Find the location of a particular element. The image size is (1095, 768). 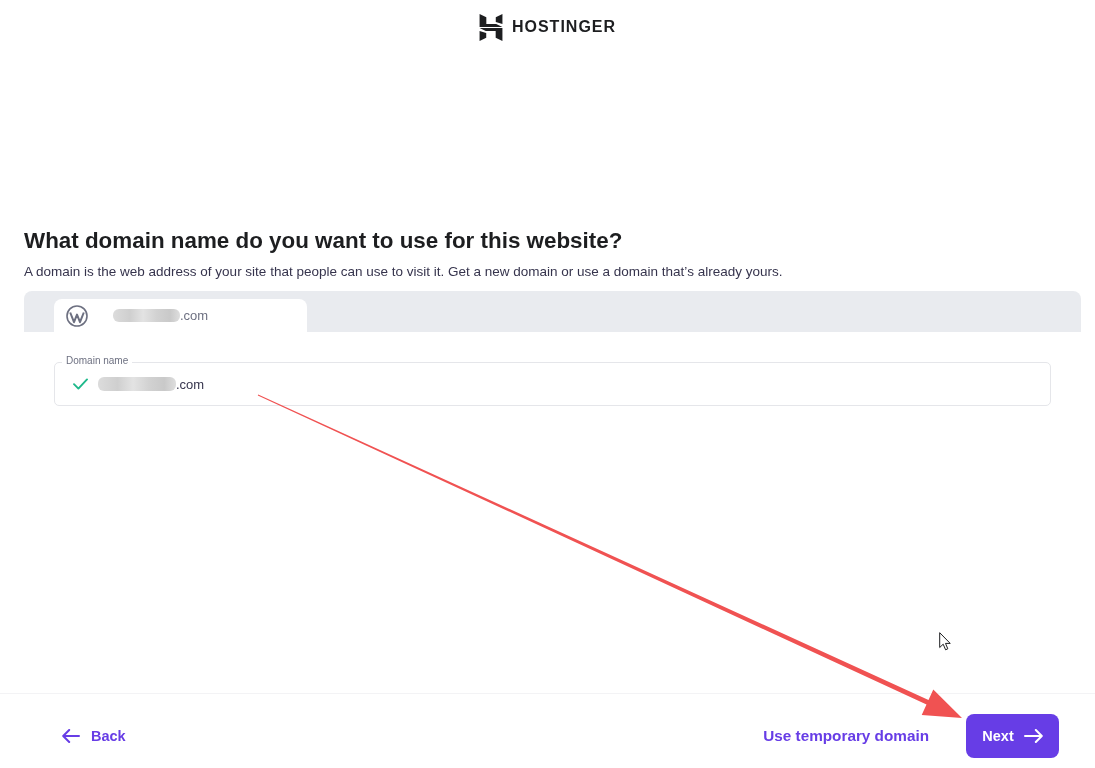

page-description: A domain is the web address of your site that people can use to visit it. Get a new domain or use a domain that’s already yours. is located at coordinates (403, 272).